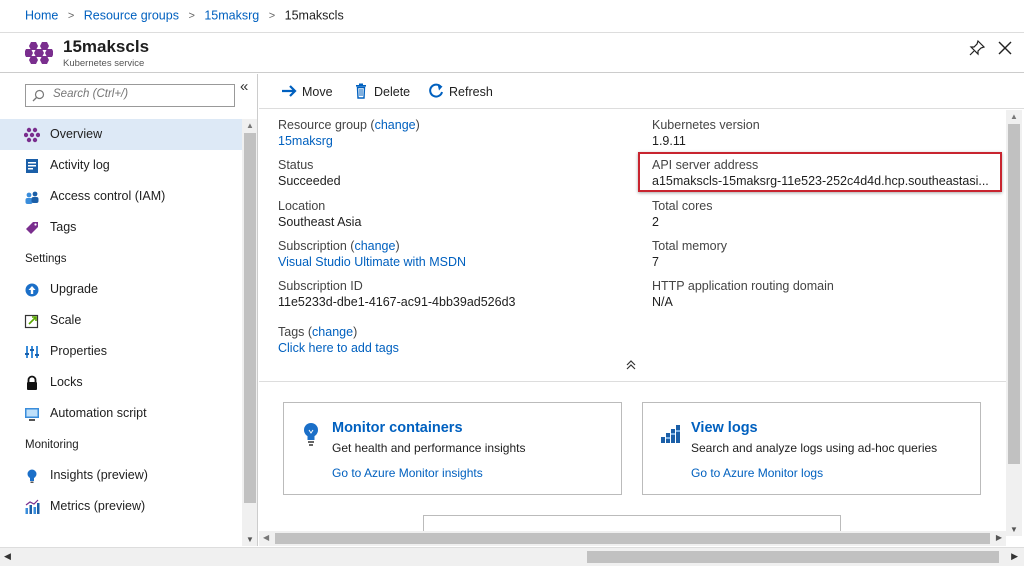 The height and width of the screenshot is (566, 1024). Describe the element at coordinates (690, 246) in the screenshot. I see `field-label: Total memory` at that location.